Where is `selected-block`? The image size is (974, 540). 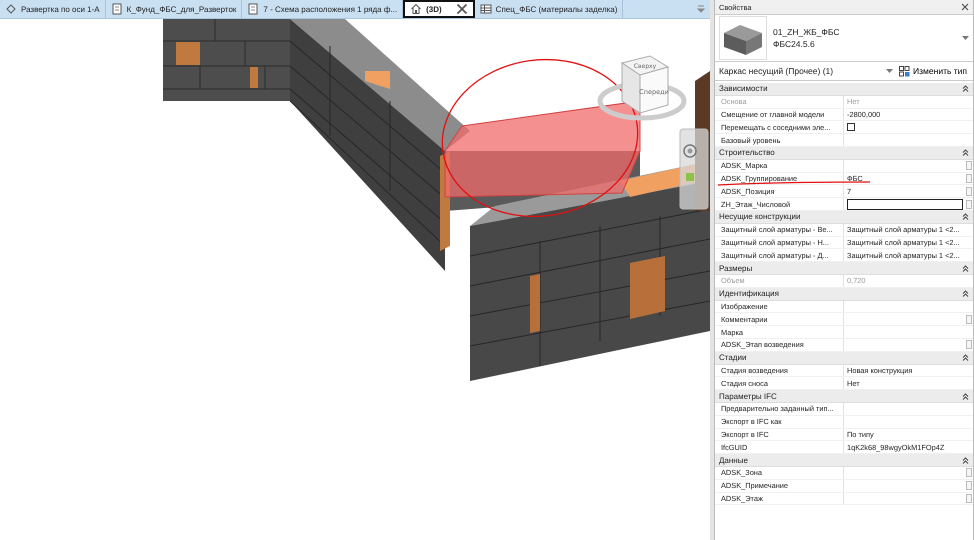 selected-block is located at coordinates (542, 149).